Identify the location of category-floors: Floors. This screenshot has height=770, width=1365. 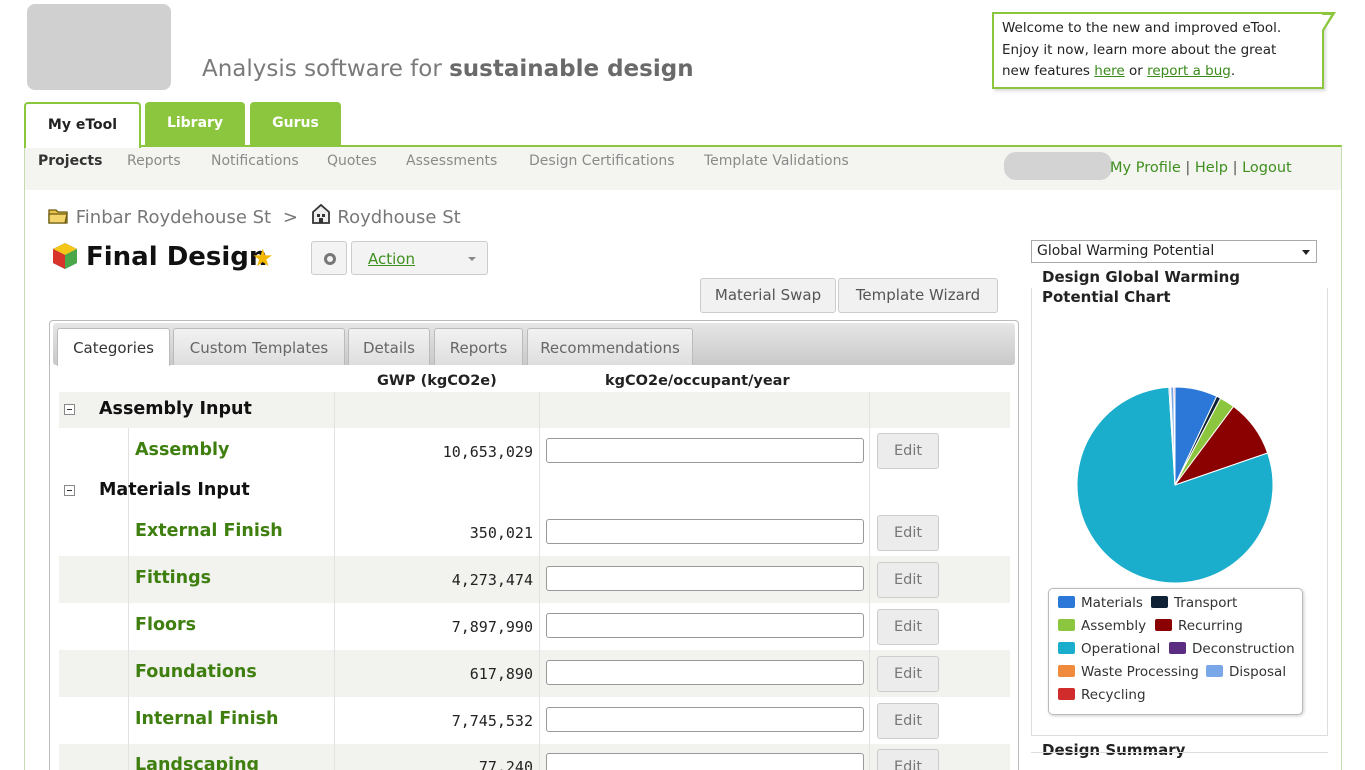
(165, 625).